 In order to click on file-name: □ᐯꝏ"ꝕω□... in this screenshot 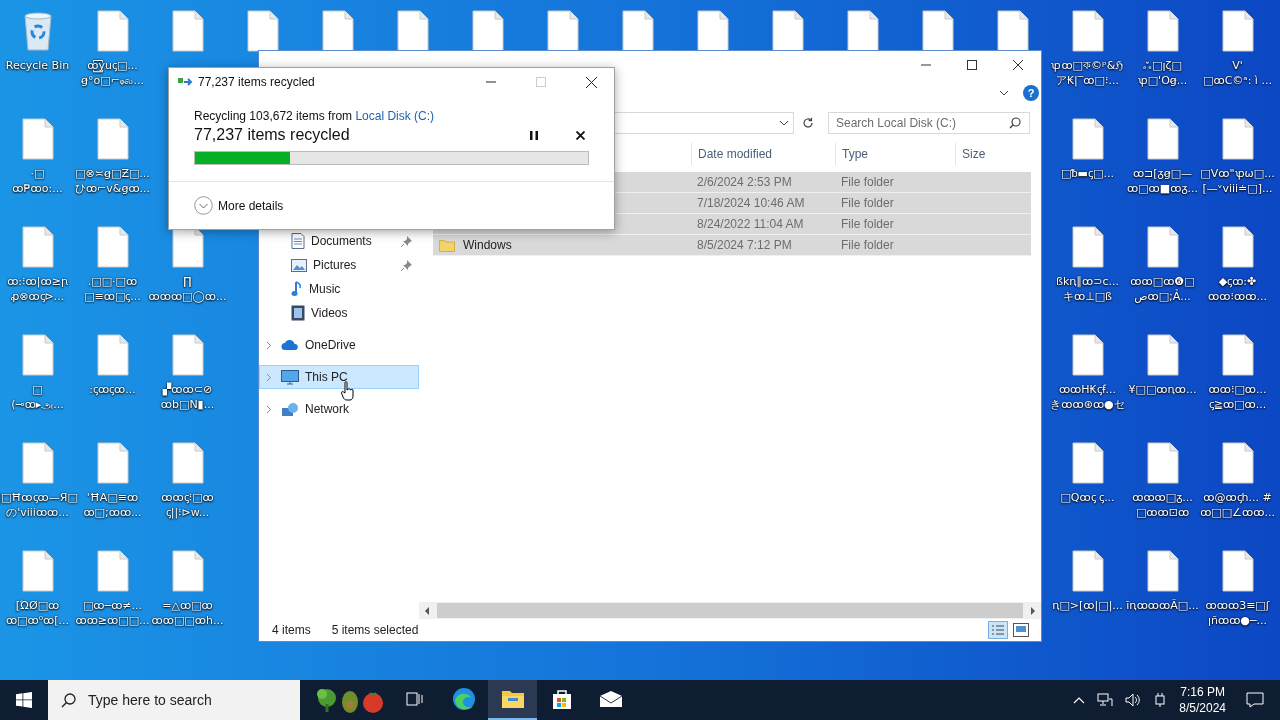, I will do `click(1237, 173)`.